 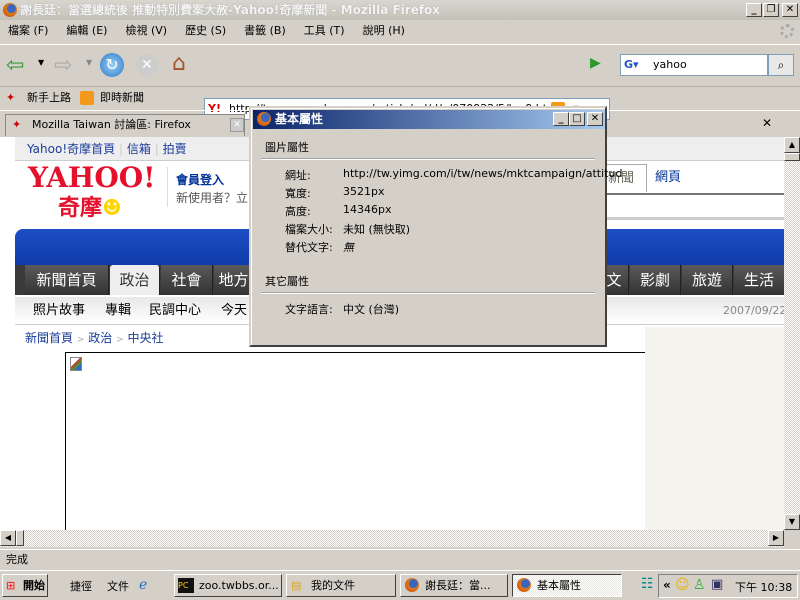 I want to click on nav-tab-politics: 政治, so click(x=135, y=280).